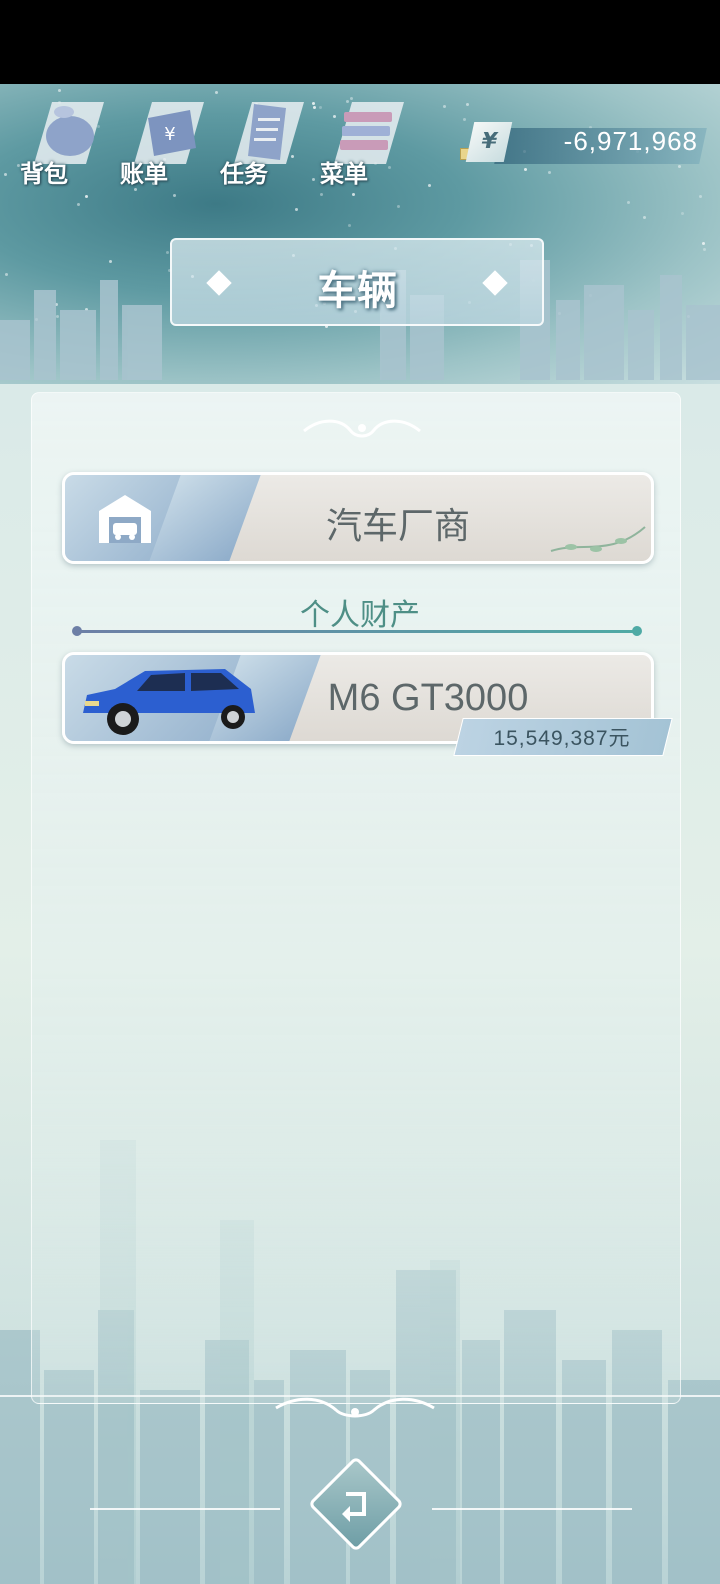 This screenshot has width=720, height=1584. Describe the element at coordinates (562, 738) in the screenshot. I see `vehicle-price: 15,549,387元` at that location.